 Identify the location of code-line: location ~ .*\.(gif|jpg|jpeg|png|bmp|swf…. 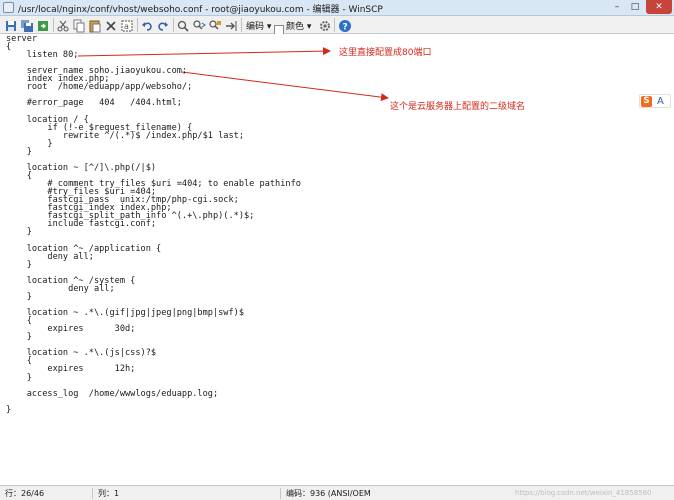
(125, 313).